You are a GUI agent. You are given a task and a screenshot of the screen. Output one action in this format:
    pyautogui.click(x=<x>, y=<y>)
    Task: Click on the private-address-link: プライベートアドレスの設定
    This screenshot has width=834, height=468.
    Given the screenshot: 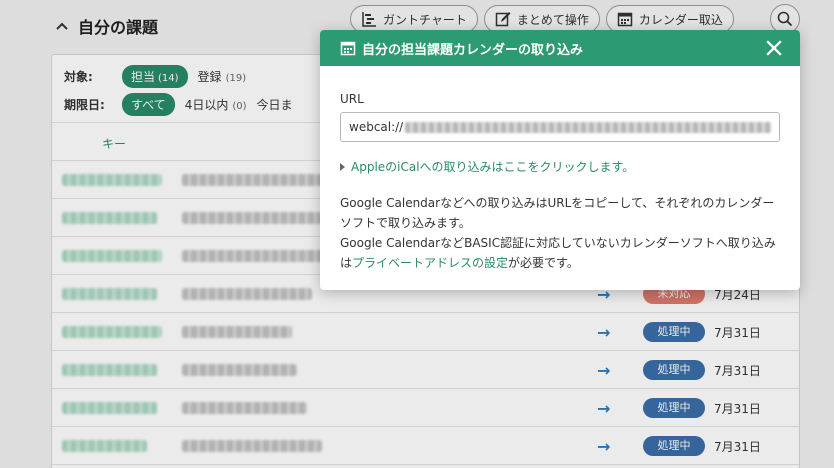 What is the action you would take?
    pyautogui.click(x=430, y=263)
    